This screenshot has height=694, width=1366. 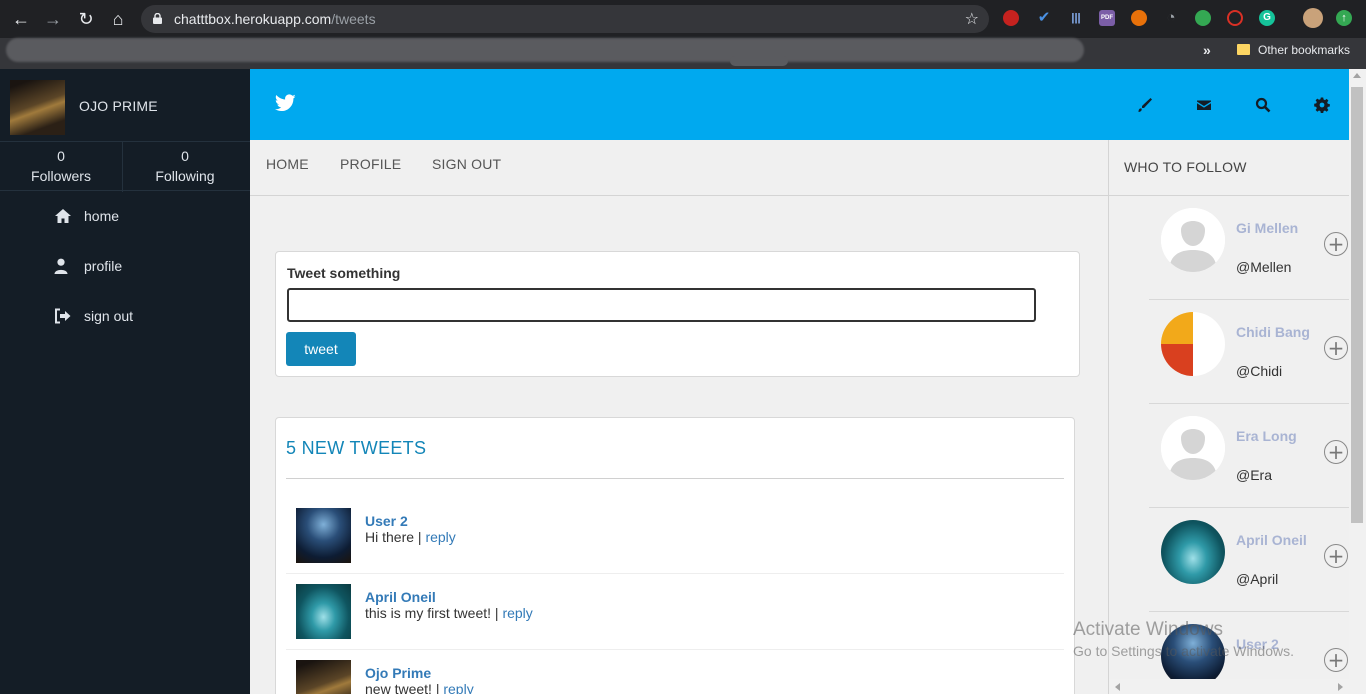 What do you see at coordinates (1011, 18) in the screenshot?
I see `extension-blocker-icon` at bounding box center [1011, 18].